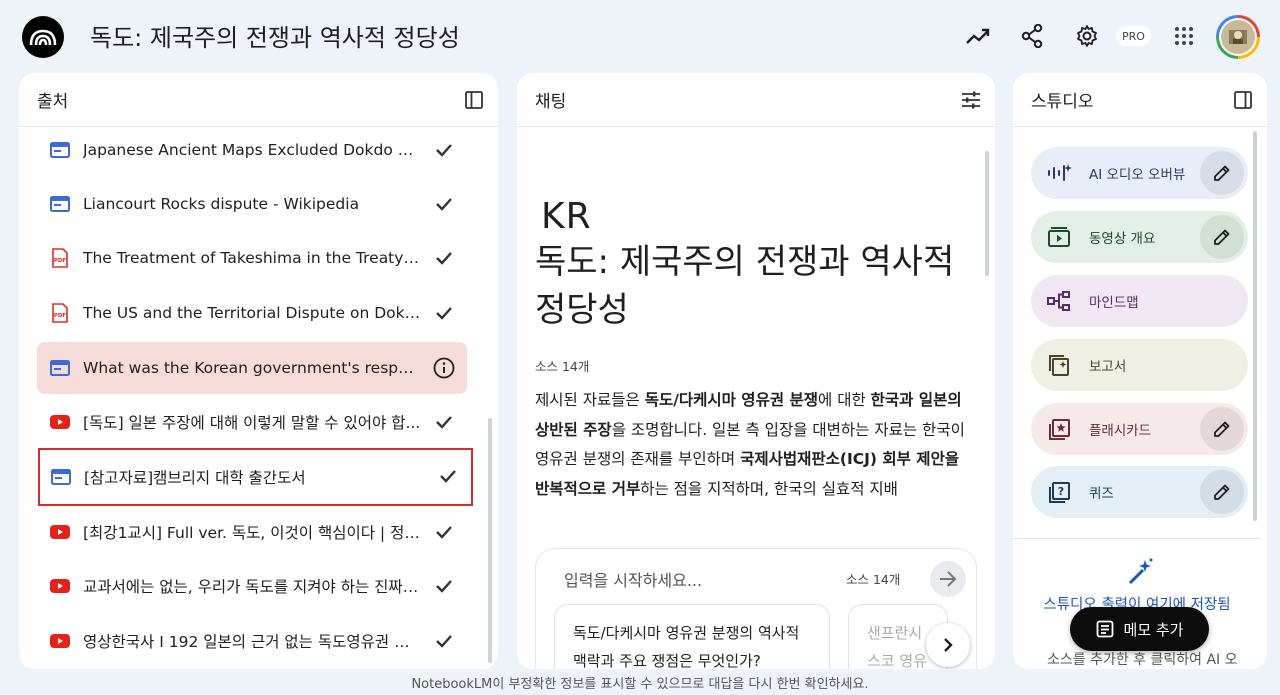 This screenshot has width=1280, height=695. Describe the element at coordinates (987, 213) in the screenshot. I see `chat-scrollbar` at that location.